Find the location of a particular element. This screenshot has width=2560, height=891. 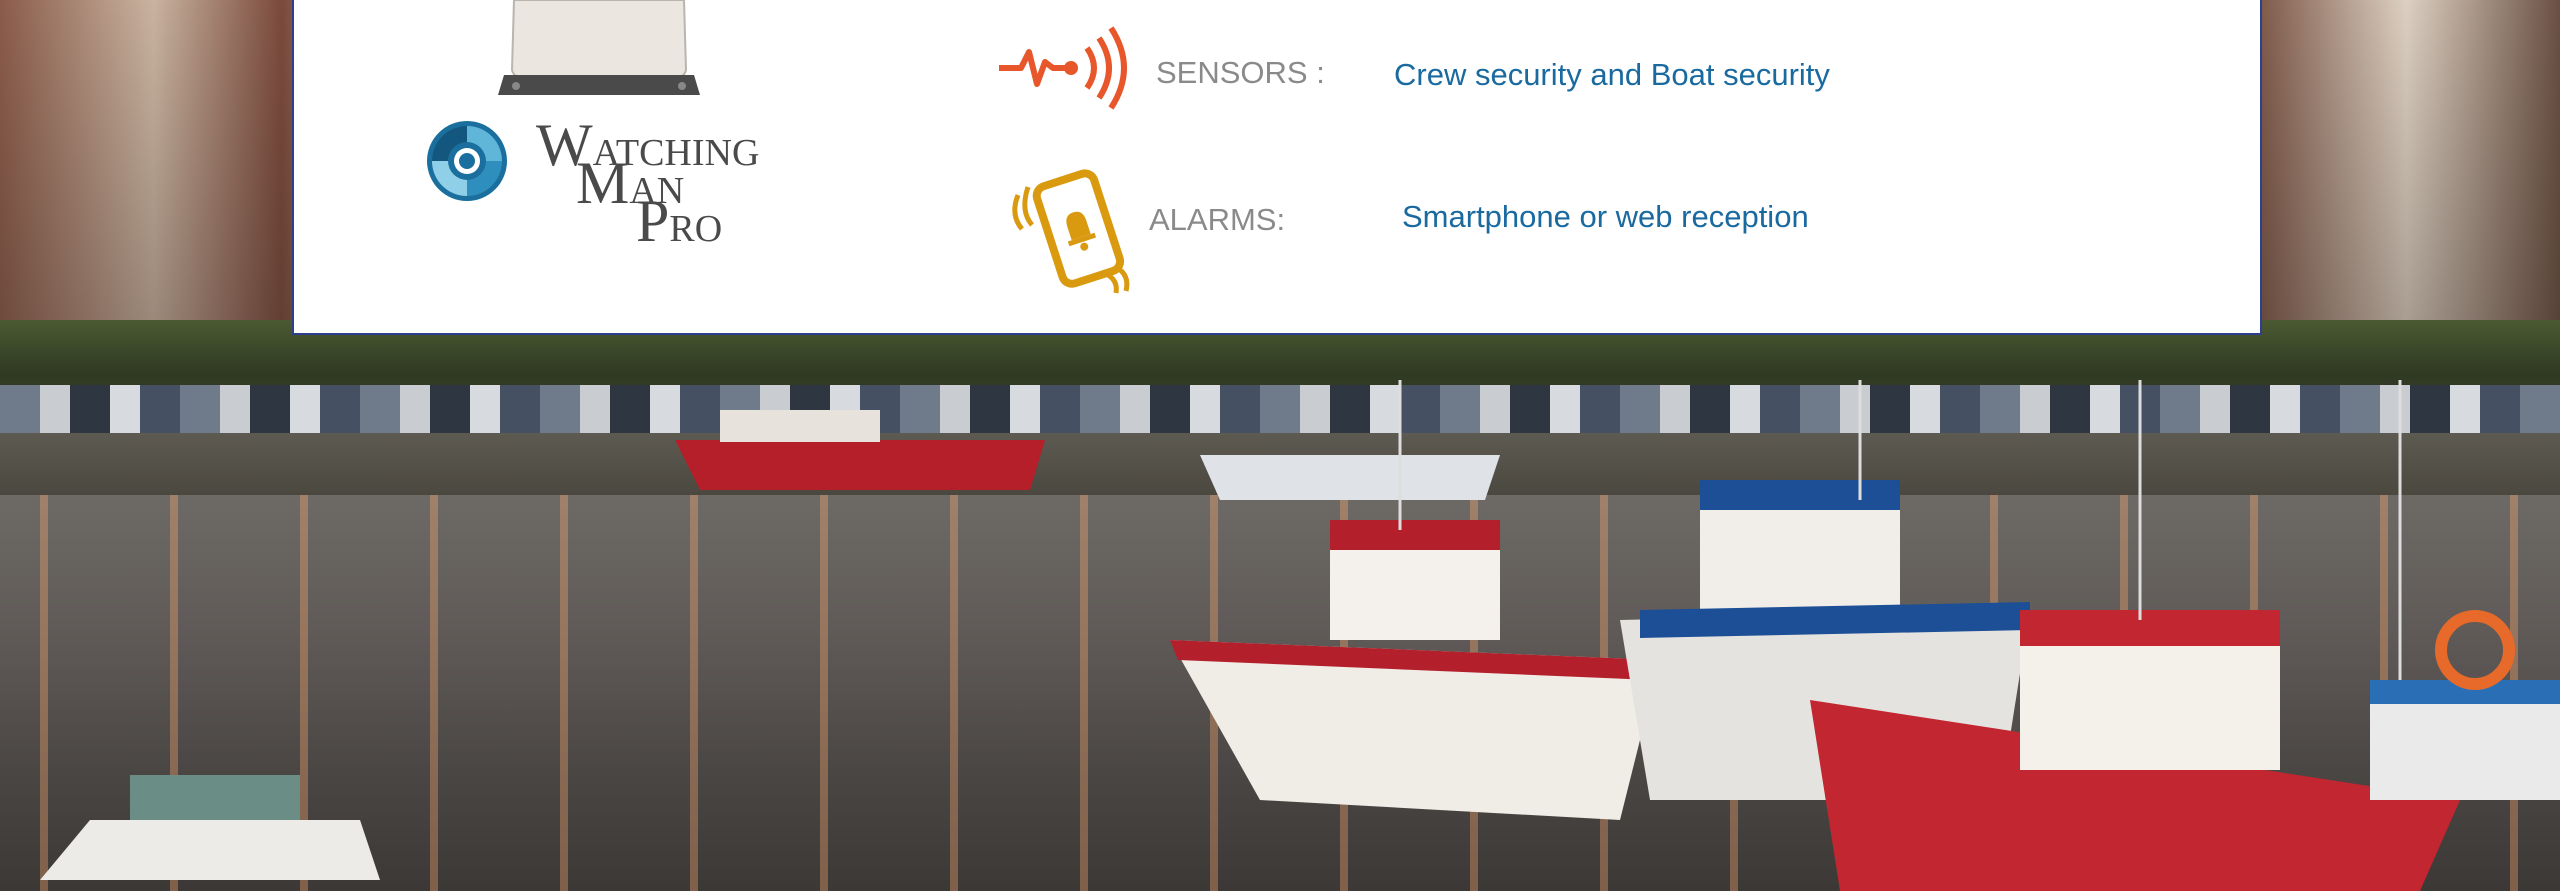

alarms-label: ALARMS: is located at coordinates (1217, 219).